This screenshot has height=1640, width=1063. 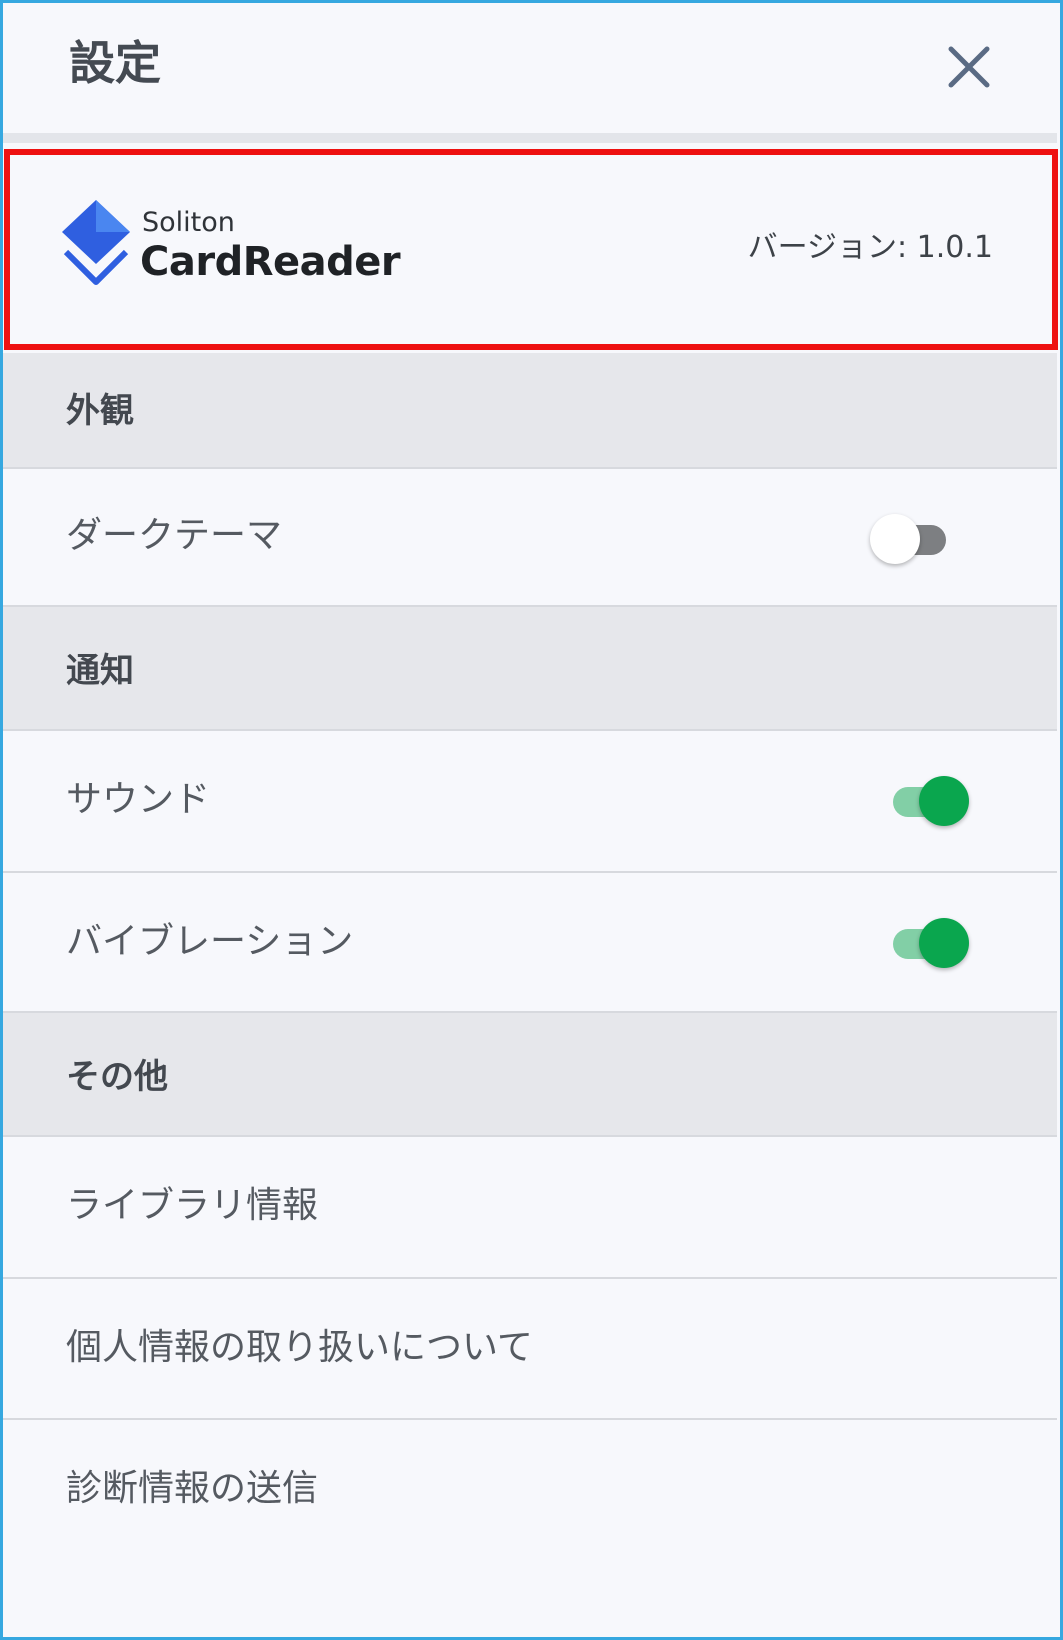 I want to click on vibration-toggle, so click(x=929, y=942).